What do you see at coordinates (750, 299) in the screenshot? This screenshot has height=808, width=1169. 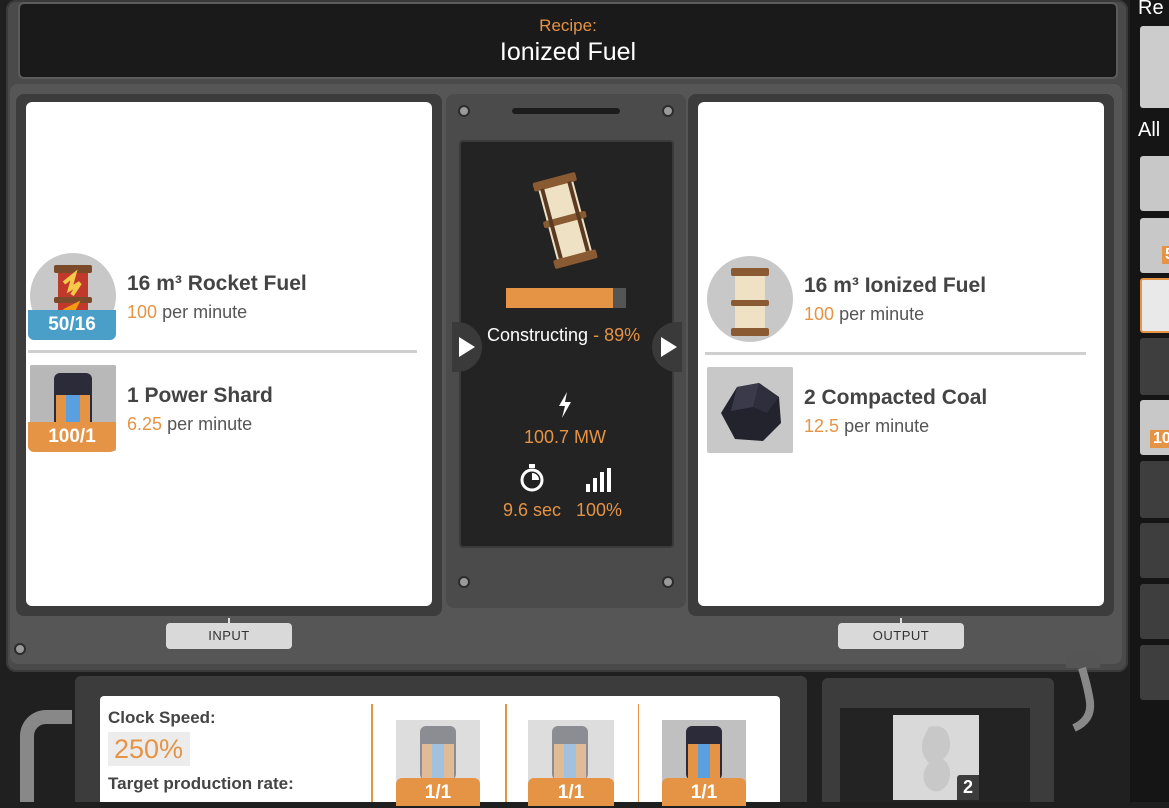 I see `ionized-fuel-icon` at bounding box center [750, 299].